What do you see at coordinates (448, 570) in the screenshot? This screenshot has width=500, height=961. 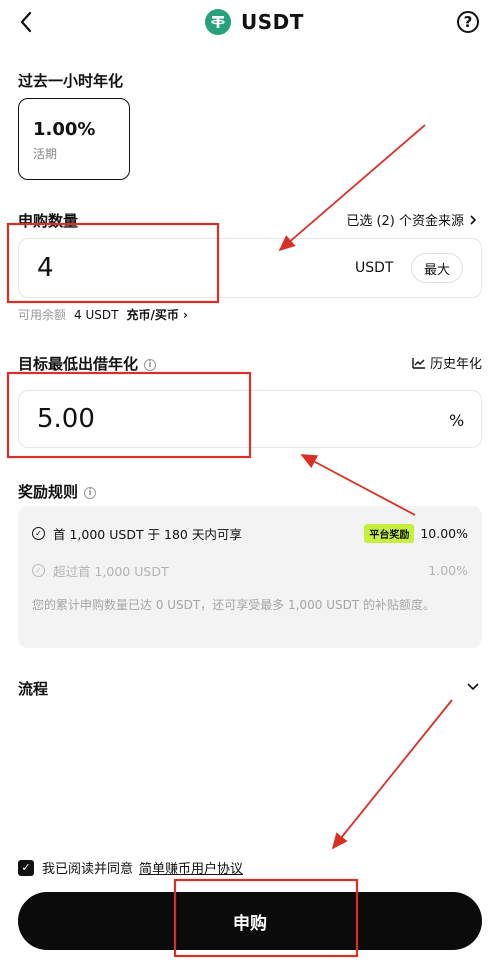 I see `rule-row-2-rate: 1.00%` at bounding box center [448, 570].